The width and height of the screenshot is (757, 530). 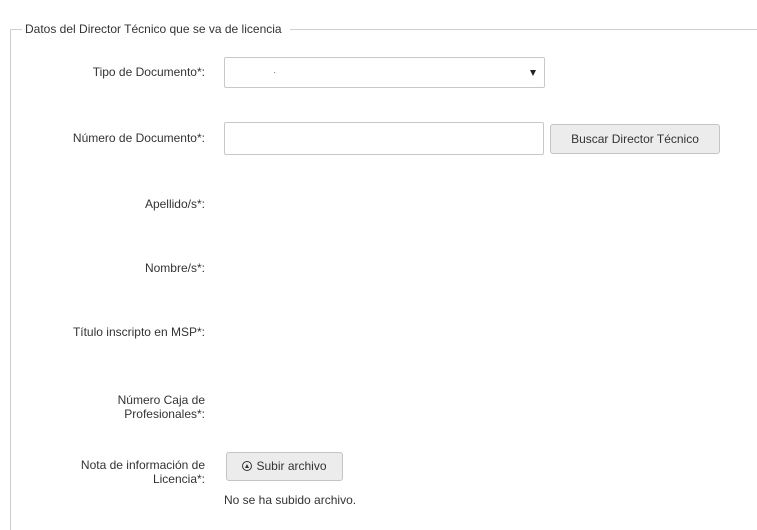 I want to click on subir-archivo-button: Subir archivo, so click(x=284, y=466).